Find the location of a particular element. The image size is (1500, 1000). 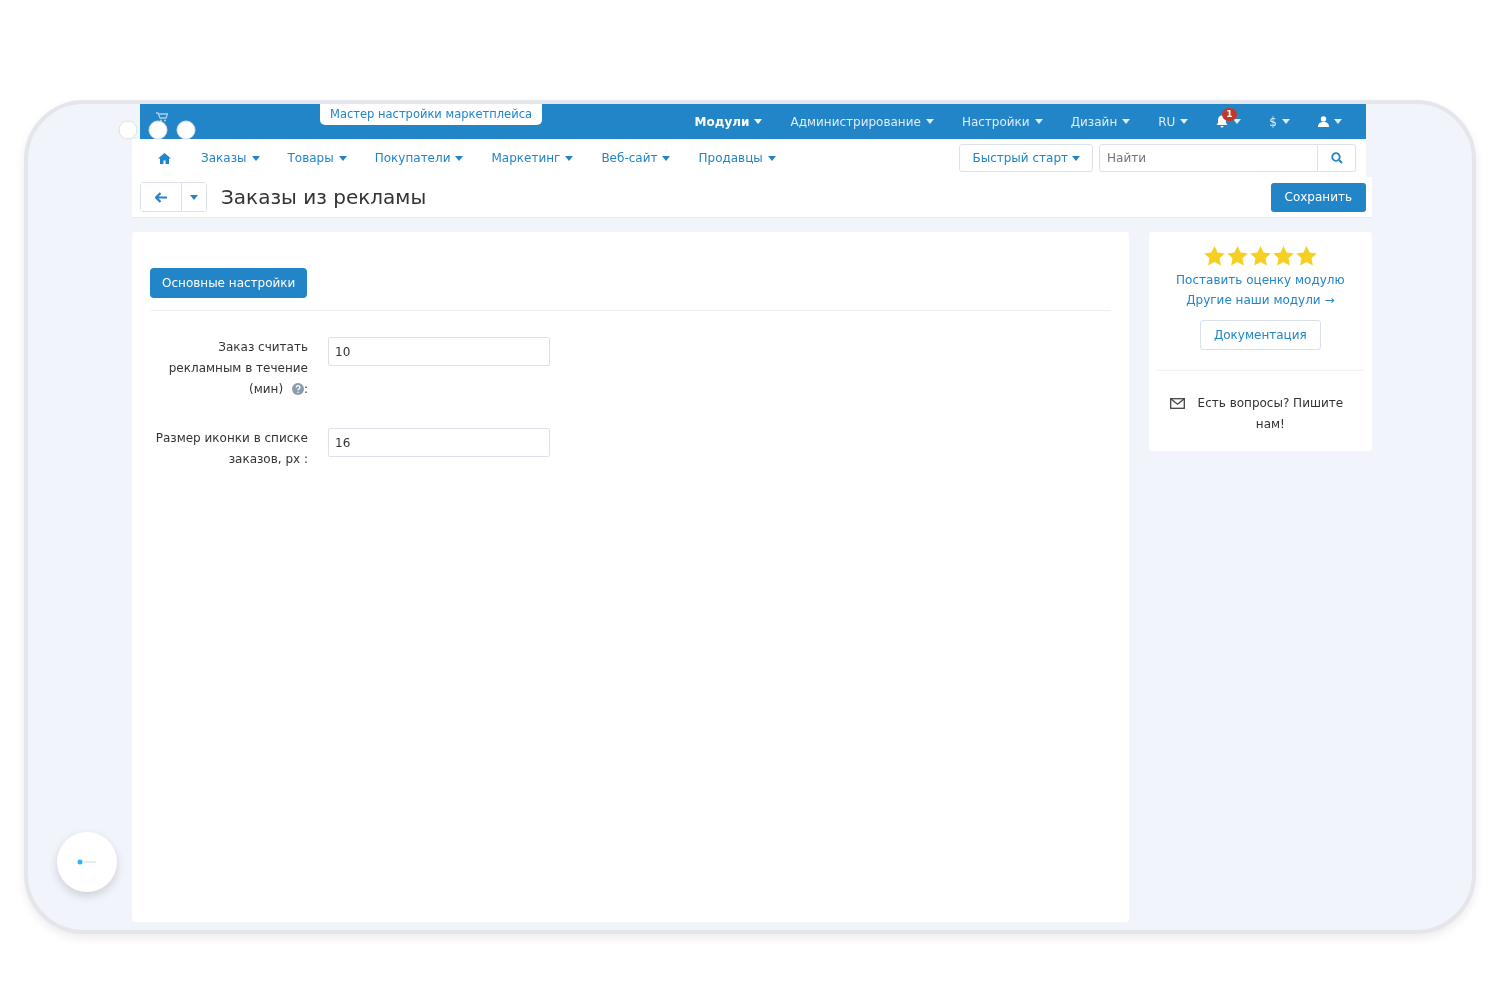

menu-item: RU is located at coordinates (1173, 121).